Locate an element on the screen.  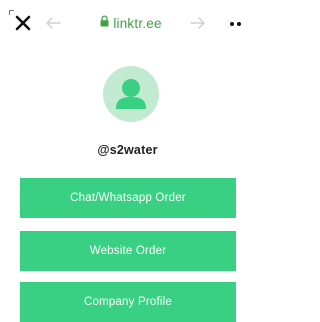
company-profile-button: Company Profile is located at coordinates (128, 302).